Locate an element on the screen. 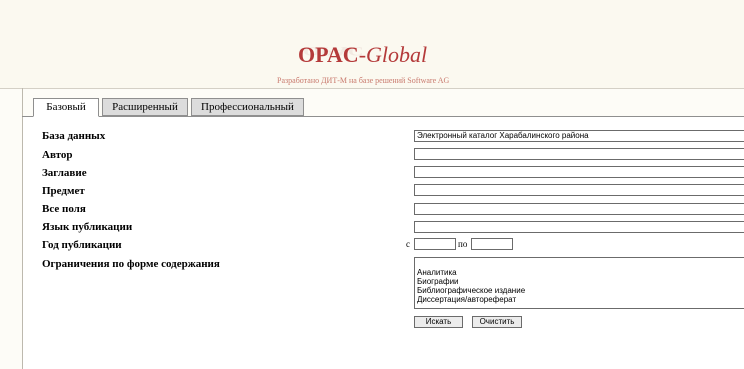 The width and height of the screenshot is (744, 369). year-from-label: с is located at coordinates (408, 244).